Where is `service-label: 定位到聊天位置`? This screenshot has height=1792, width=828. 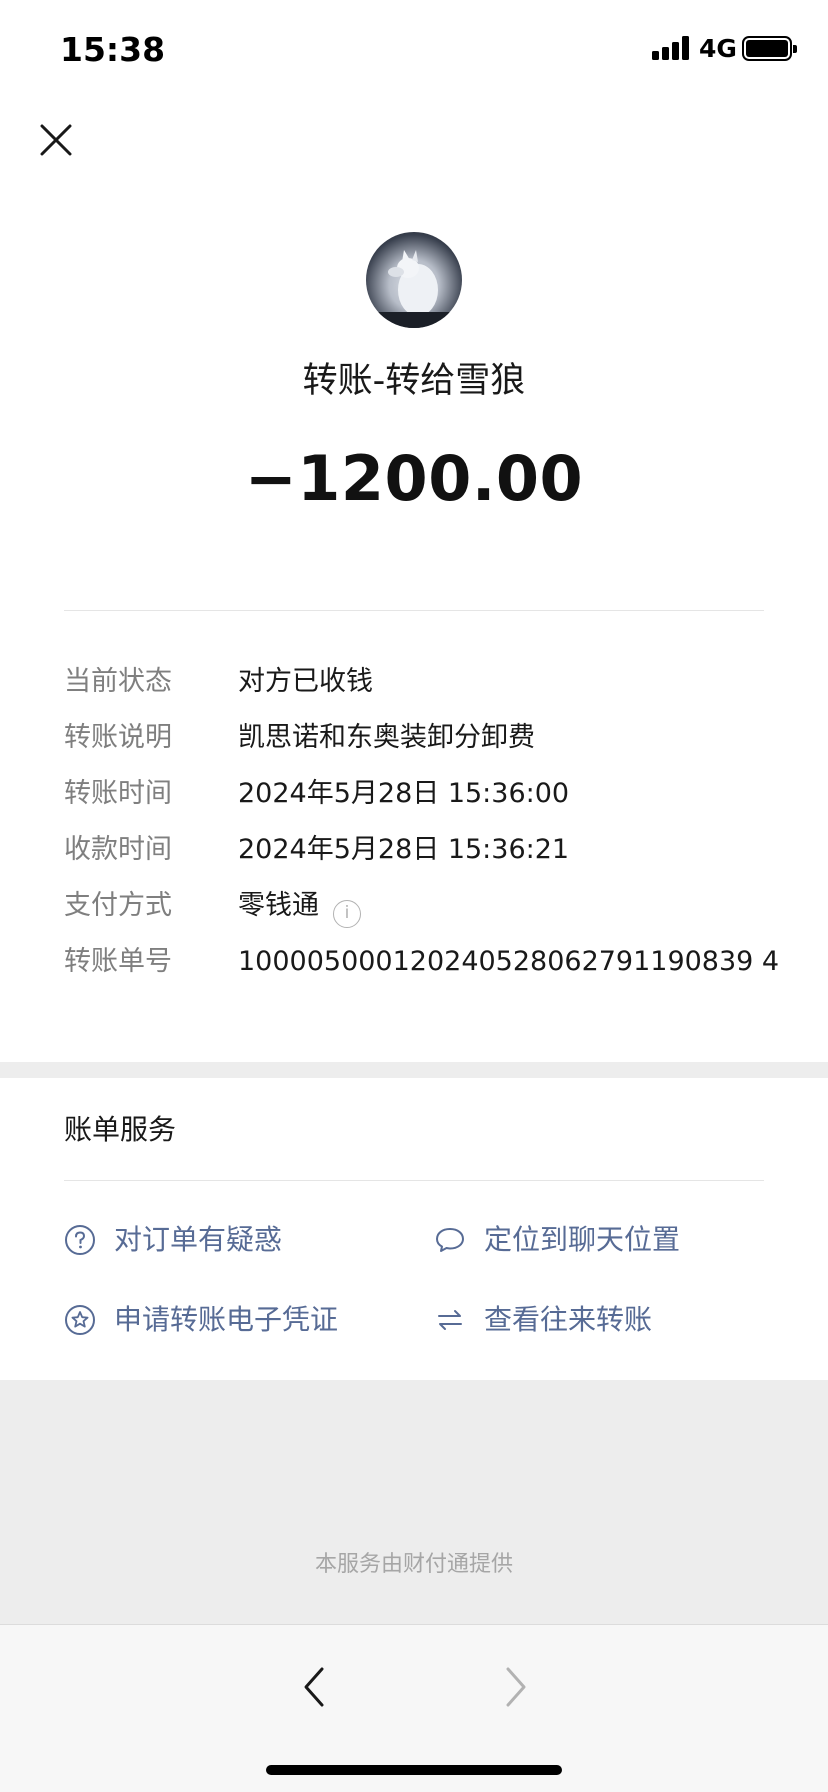
service-label: 定位到聊天位置 is located at coordinates (582, 1239).